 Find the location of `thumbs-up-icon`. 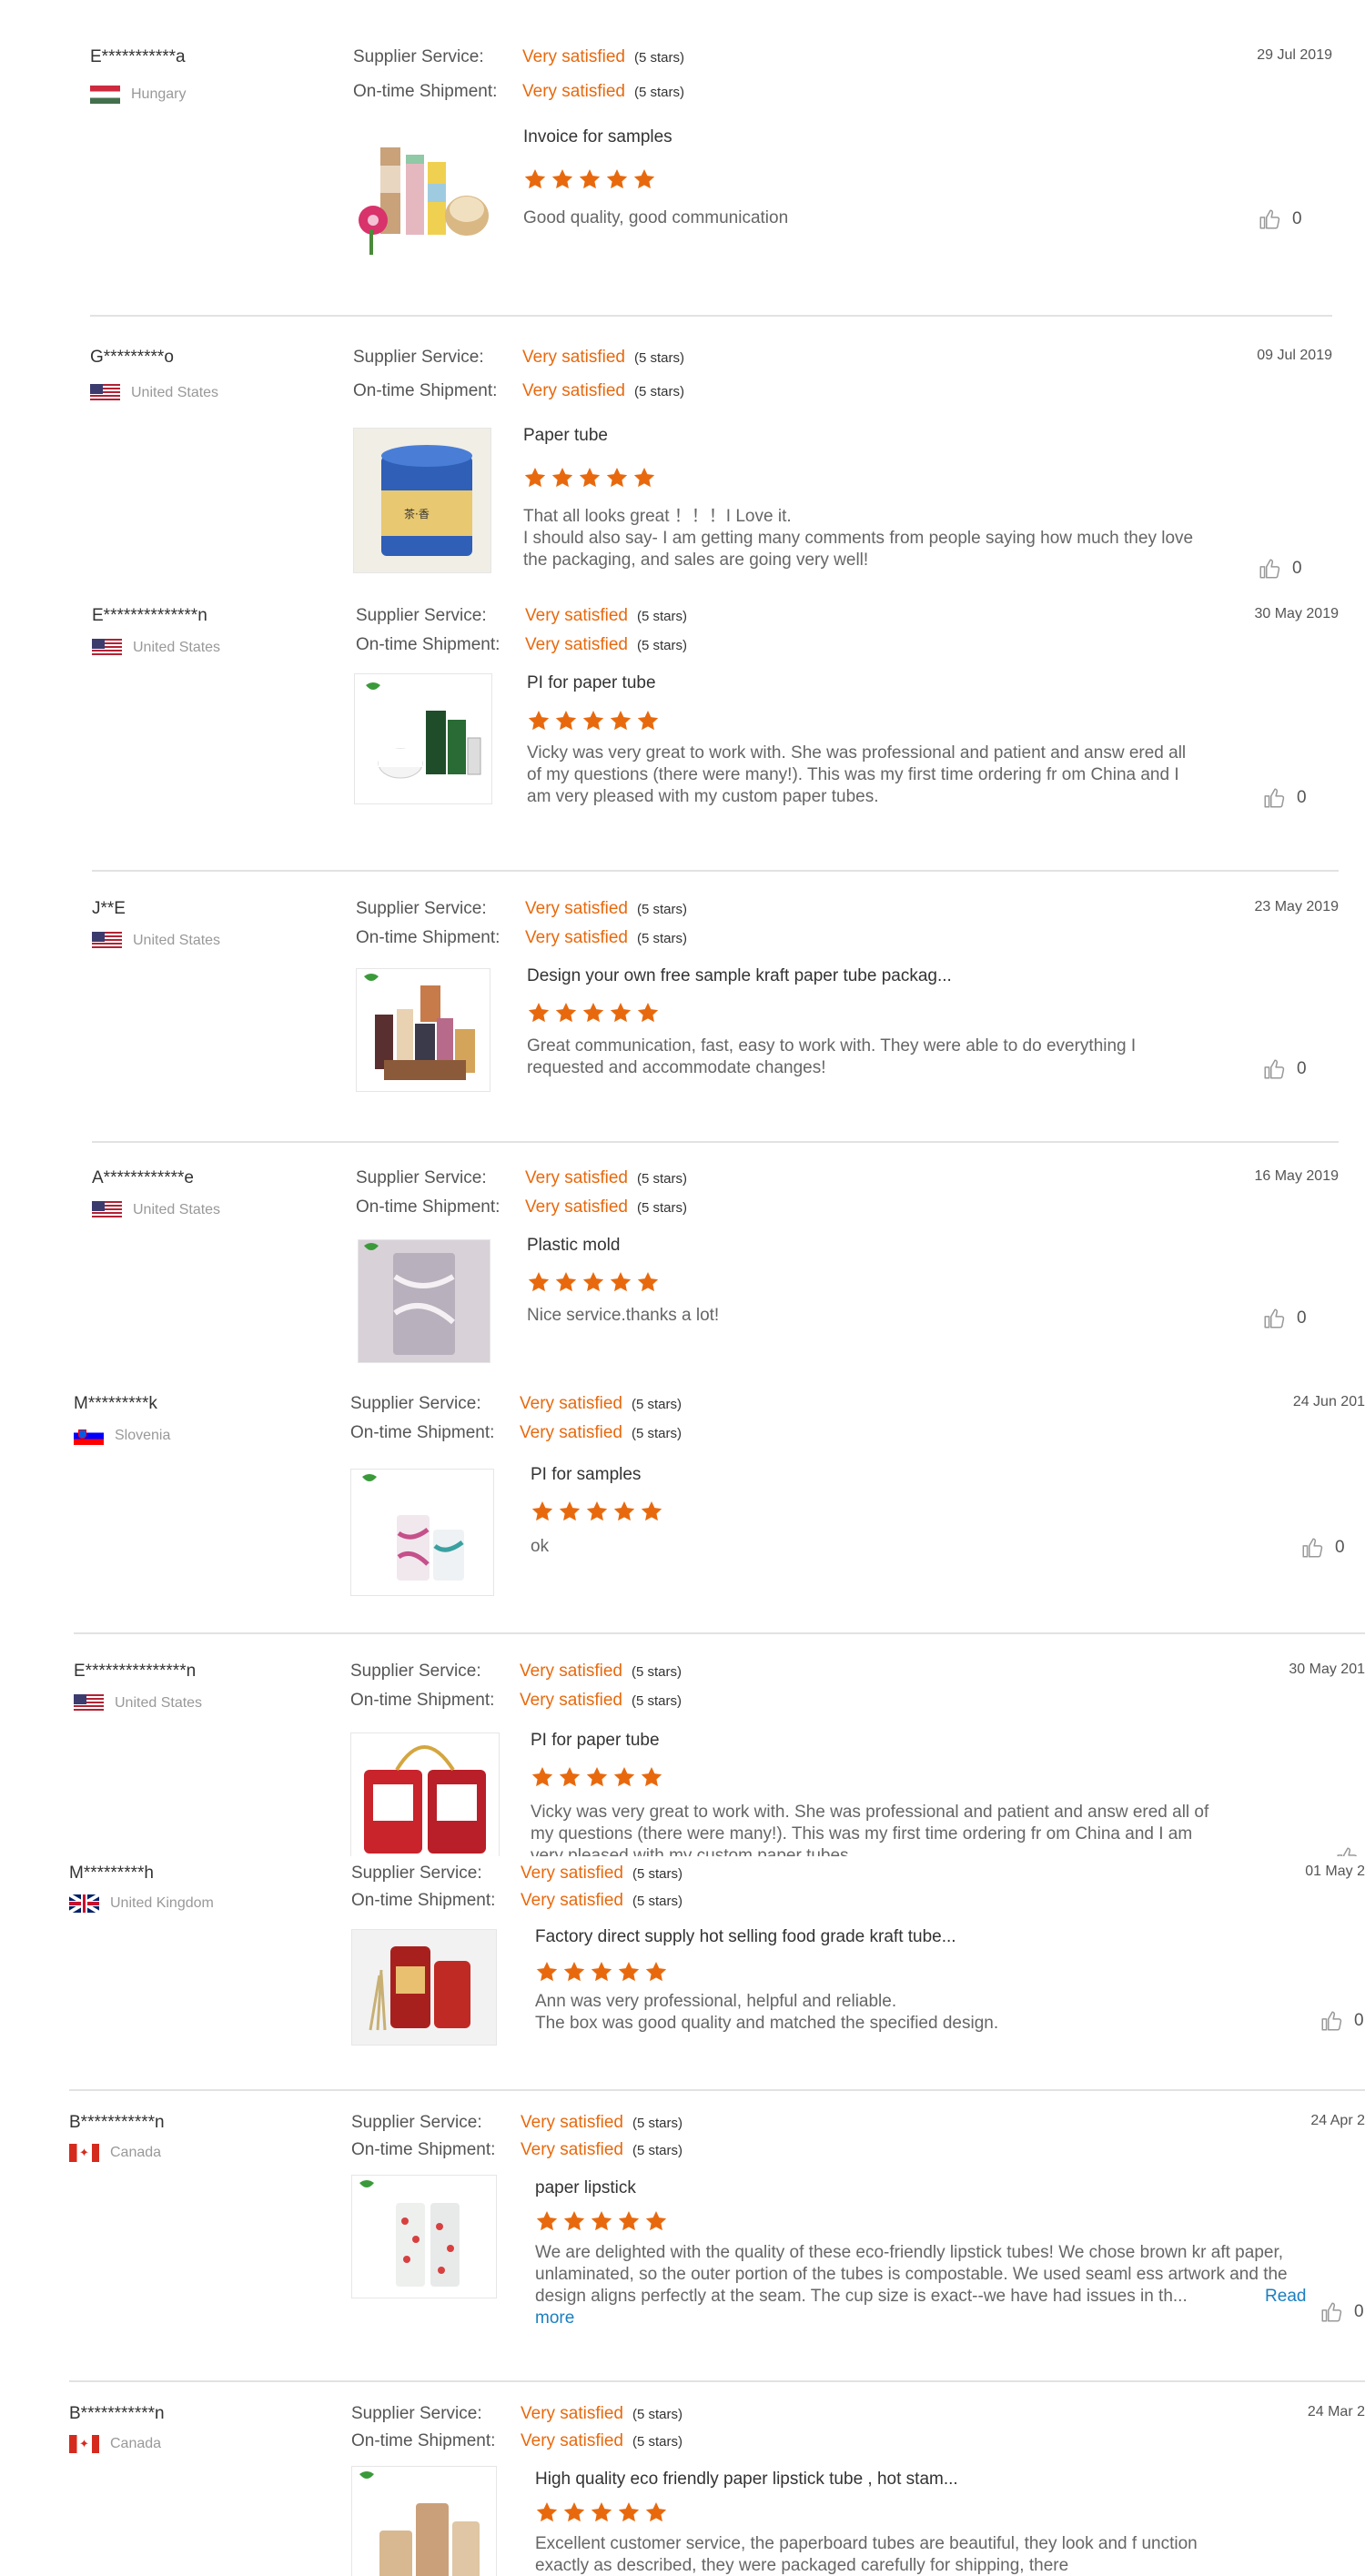

thumbs-up-icon is located at coordinates (1275, 1318).